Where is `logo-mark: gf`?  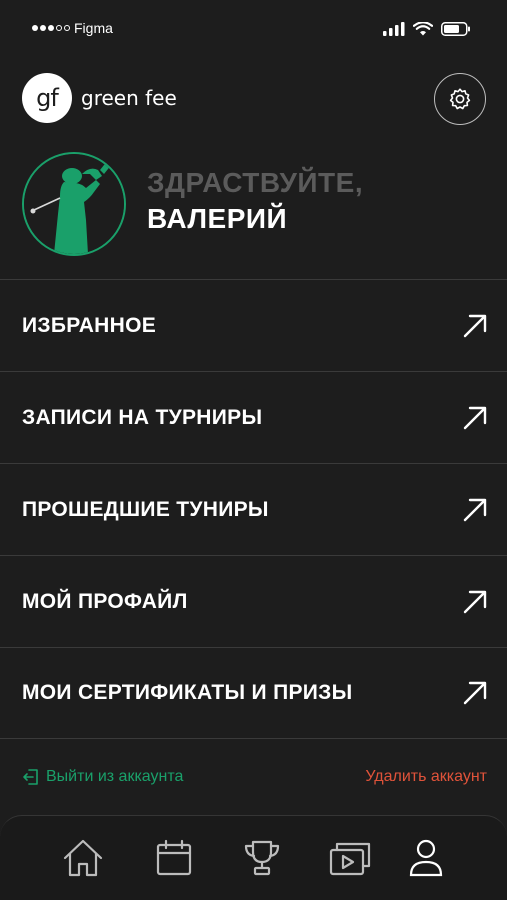
logo-mark: gf is located at coordinates (47, 98).